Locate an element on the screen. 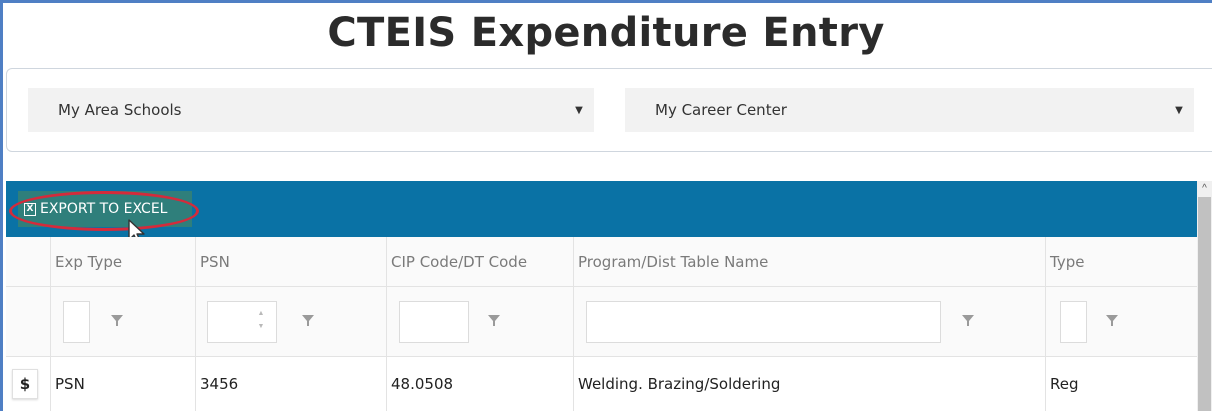  column-header-psn: PSN is located at coordinates (291, 262).